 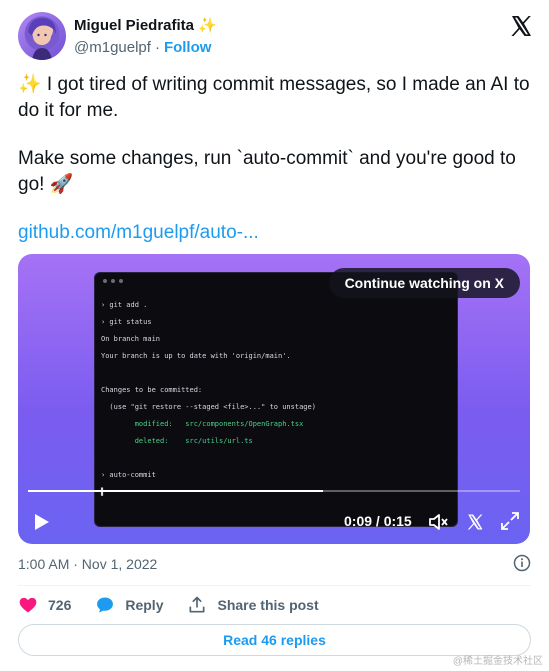 What do you see at coordinates (521, 26) in the screenshot?
I see `x-logo-icon` at bounding box center [521, 26].